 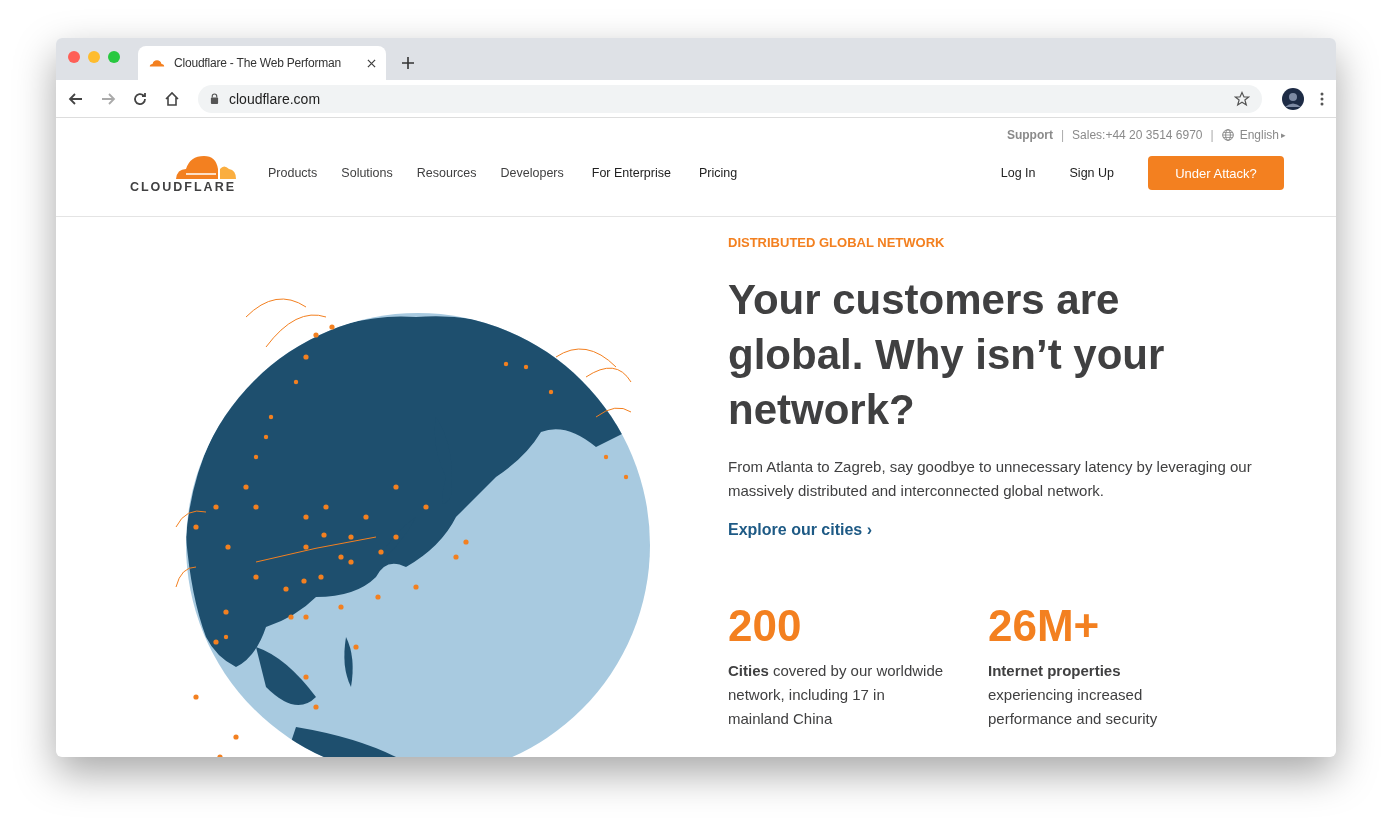 I want to click on profile-avatar, so click(x=1293, y=98).